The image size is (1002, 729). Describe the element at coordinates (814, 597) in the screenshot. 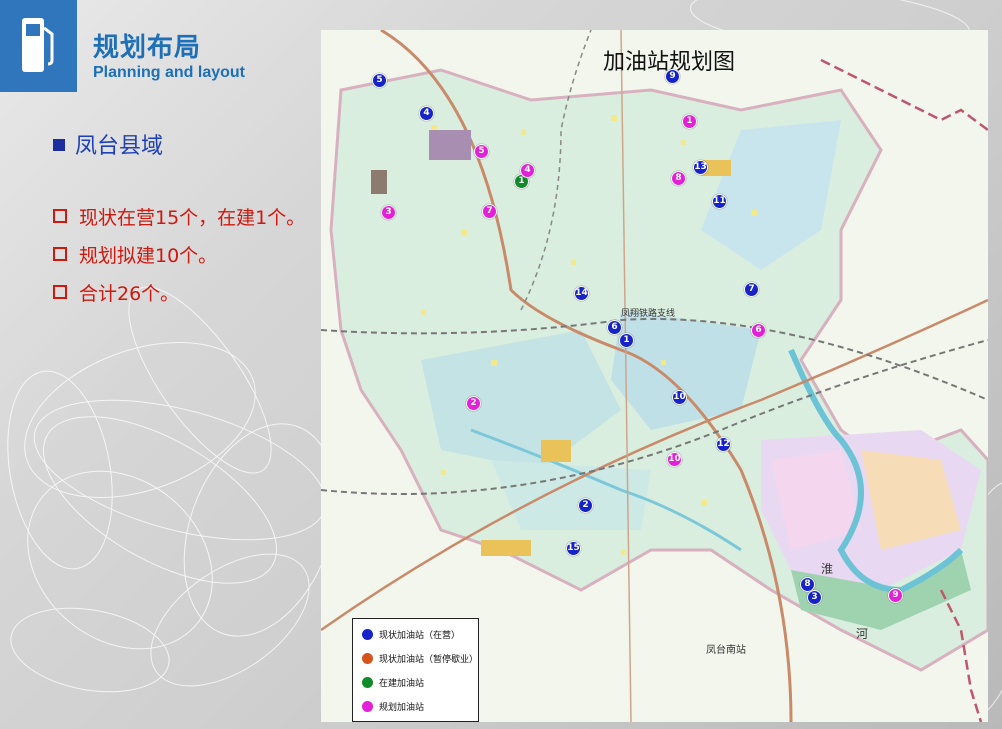

I see `station-existing: 3` at that location.